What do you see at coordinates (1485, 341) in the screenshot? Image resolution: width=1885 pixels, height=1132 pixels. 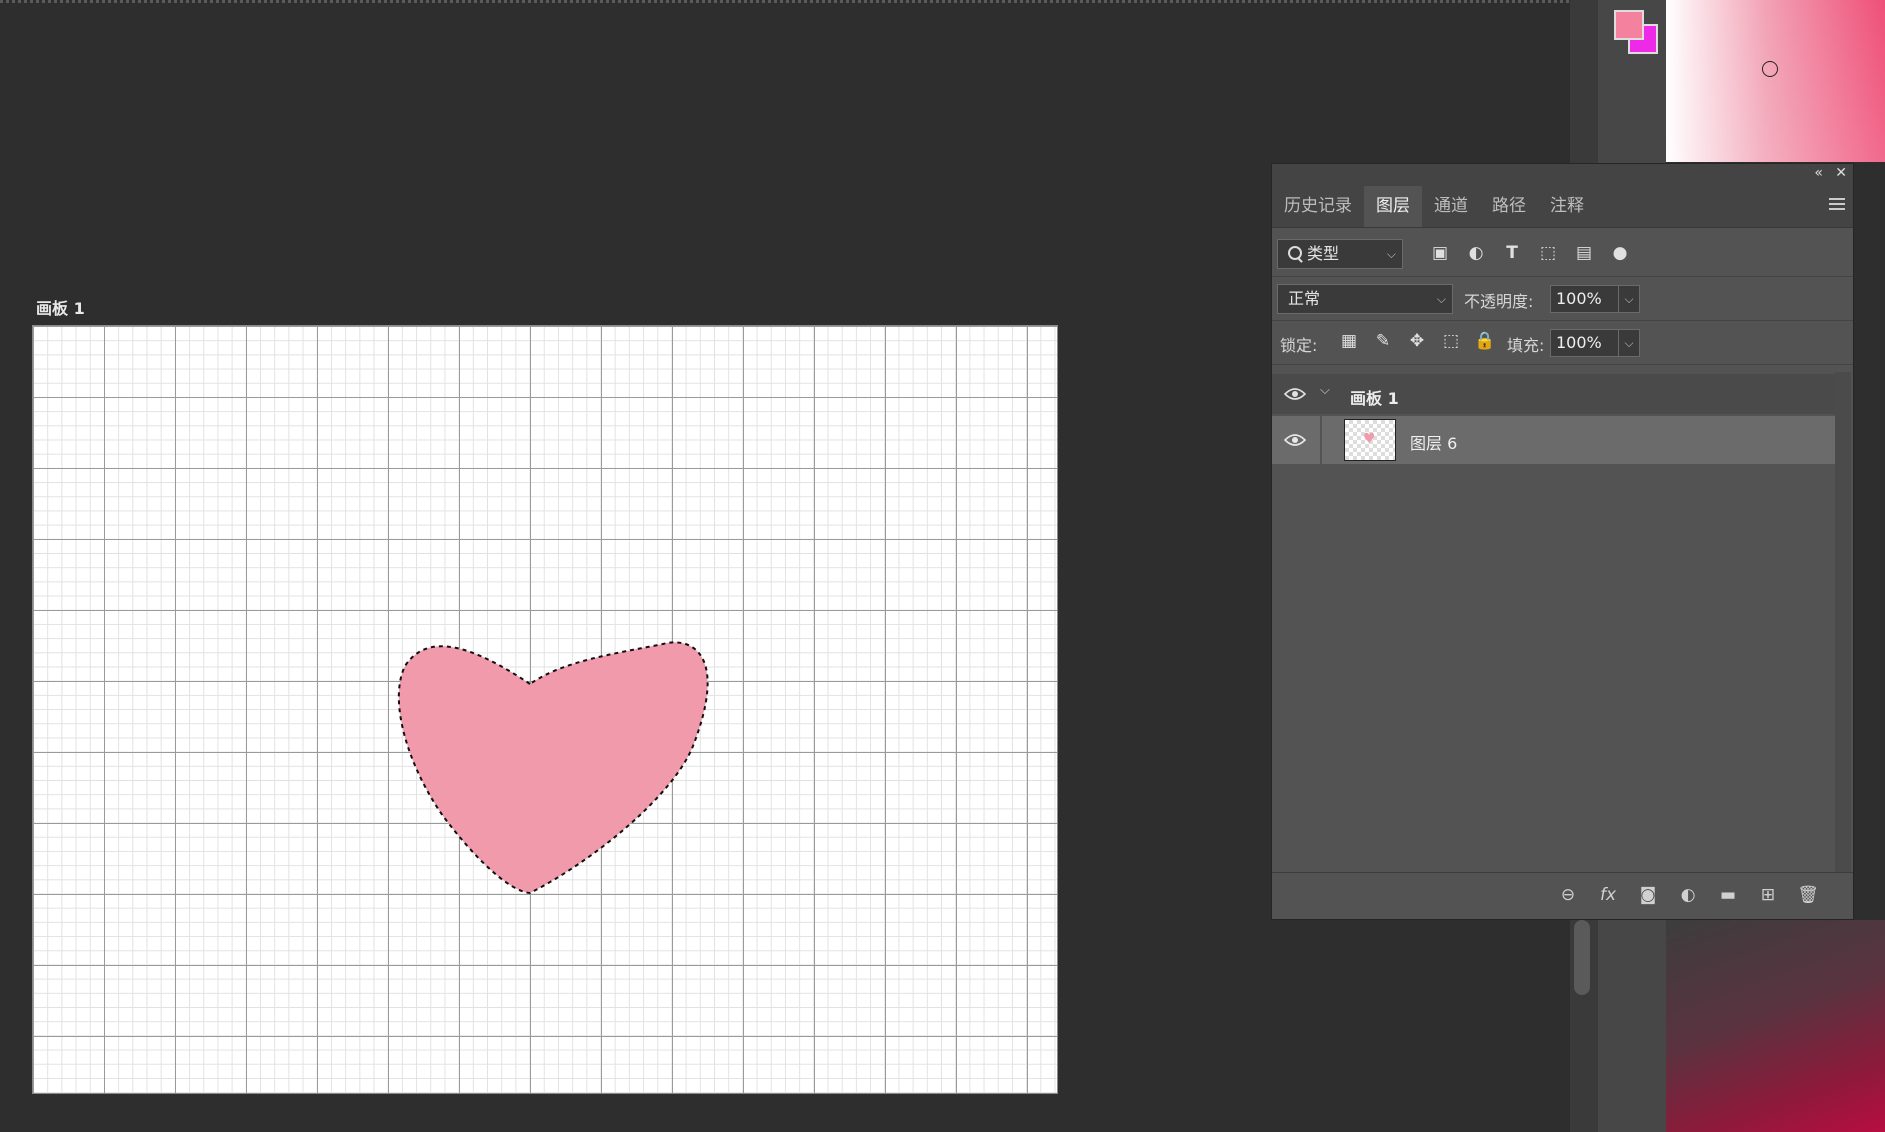 I see `lock-all-icon: 🔒` at bounding box center [1485, 341].